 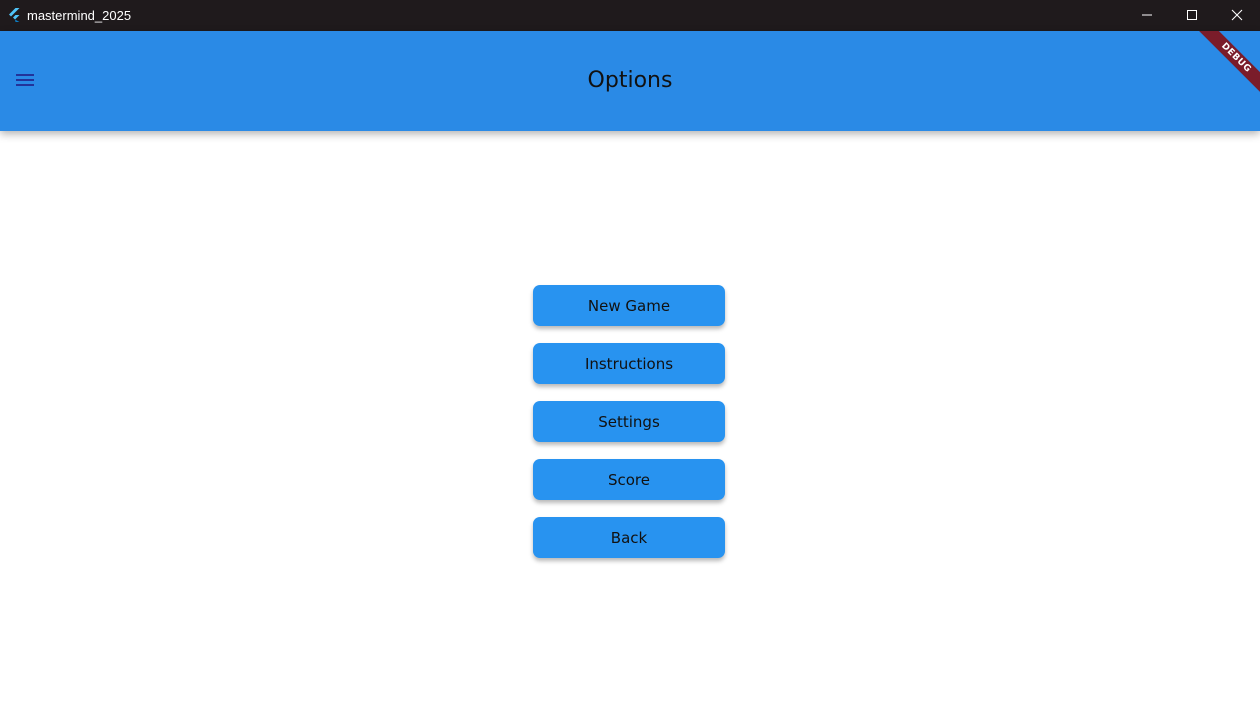 I want to click on maximize-icon, so click(x=1192, y=15).